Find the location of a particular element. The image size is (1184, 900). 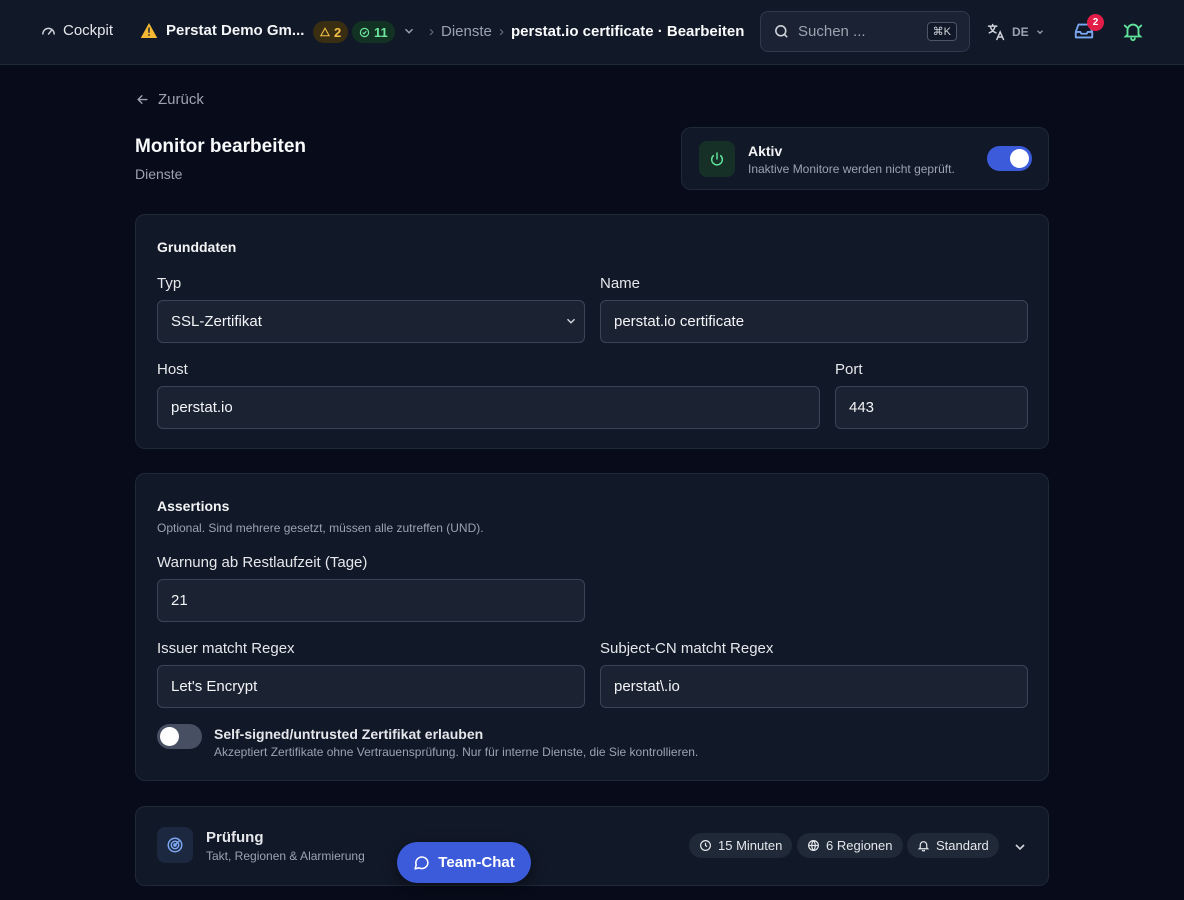

interval-chip: 15 Minuten is located at coordinates (741, 845).